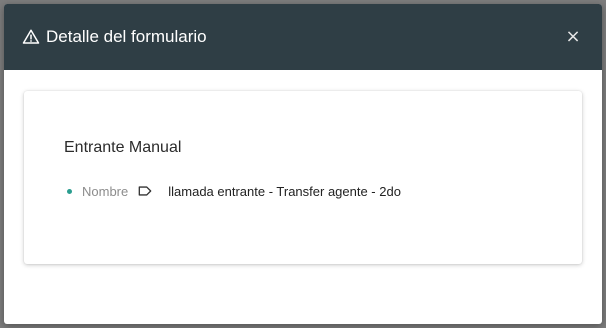 Image resolution: width=606 pixels, height=328 pixels. Describe the element at coordinates (145, 191) in the screenshot. I see `tag-icon` at that location.